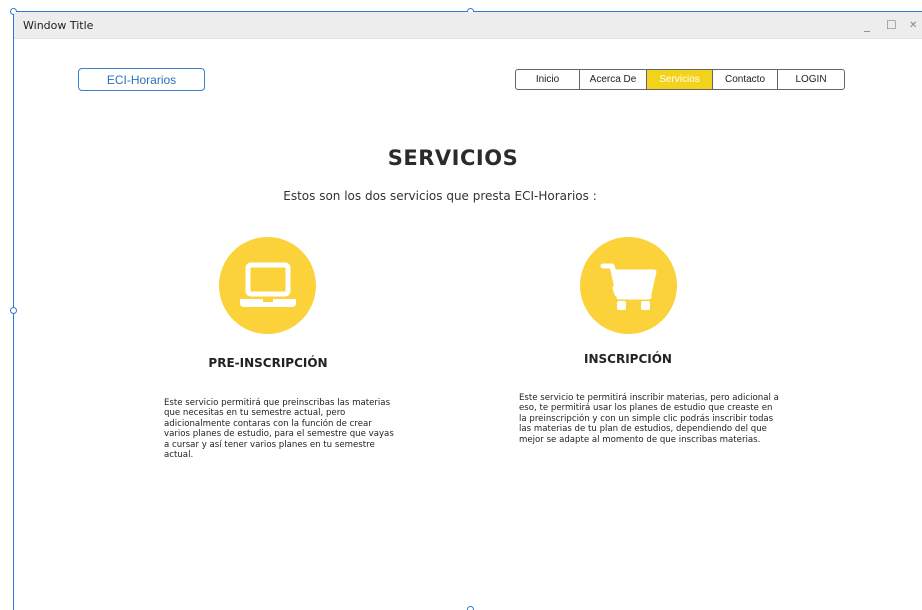 This screenshot has width=922, height=610. Describe the element at coordinates (268, 363) in the screenshot. I see `service-title: PRE-INSCRIPCIÓN` at that location.